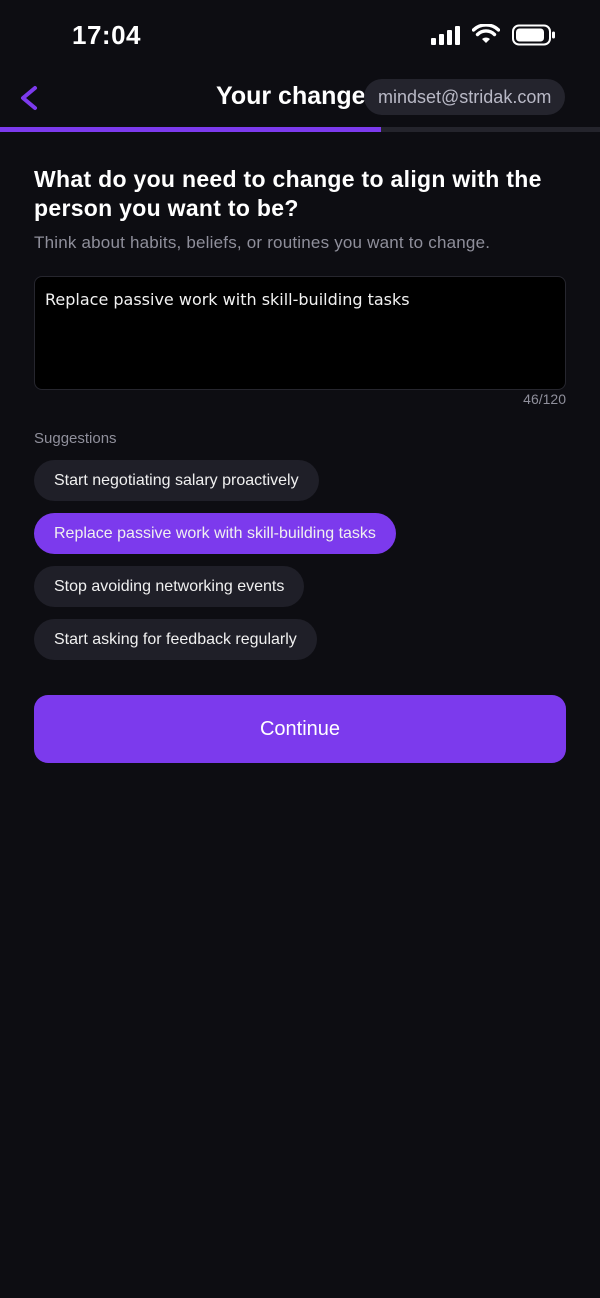  What do you see at coordinates (175, 639) in the screenshot?
I see `suggestion-chip: Start asking for feedback regularly` at bounding box center [175, 639].